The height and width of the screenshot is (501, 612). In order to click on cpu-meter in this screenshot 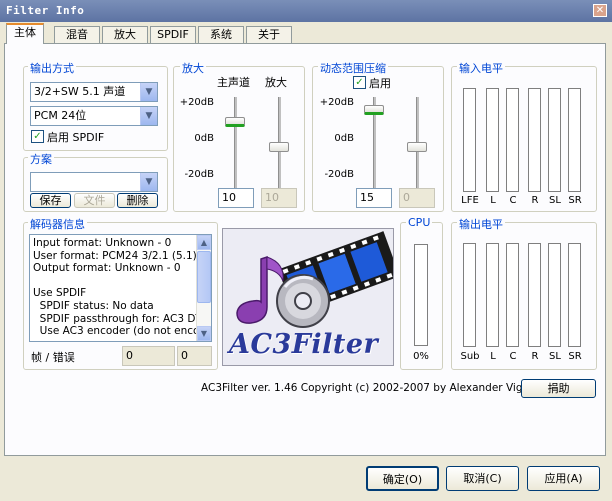, I will do `click(421, 295)`.